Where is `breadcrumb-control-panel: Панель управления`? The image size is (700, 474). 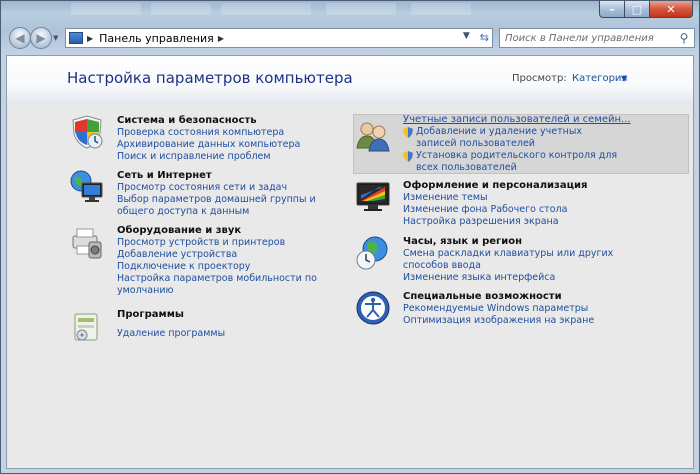 breadcrumb-control-panel: Панель управления is located at coordinates (156, 38).